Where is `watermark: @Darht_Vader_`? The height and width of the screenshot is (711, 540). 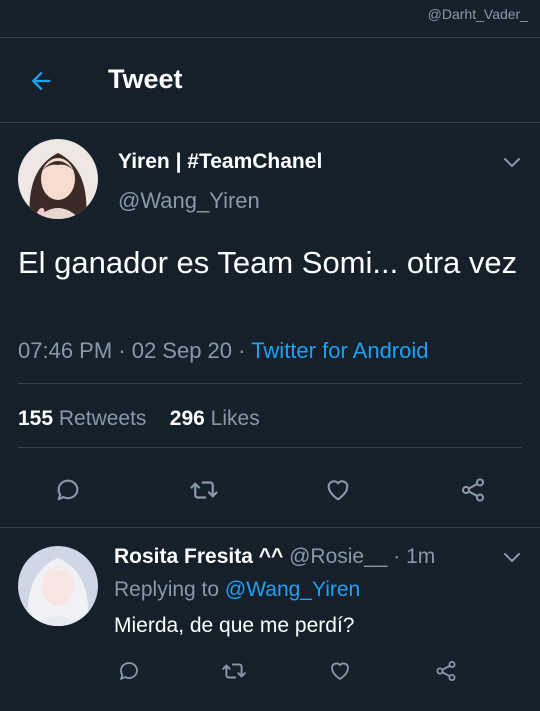
watermark: @Darht_Vader_ is located at coordinates (477, 14).